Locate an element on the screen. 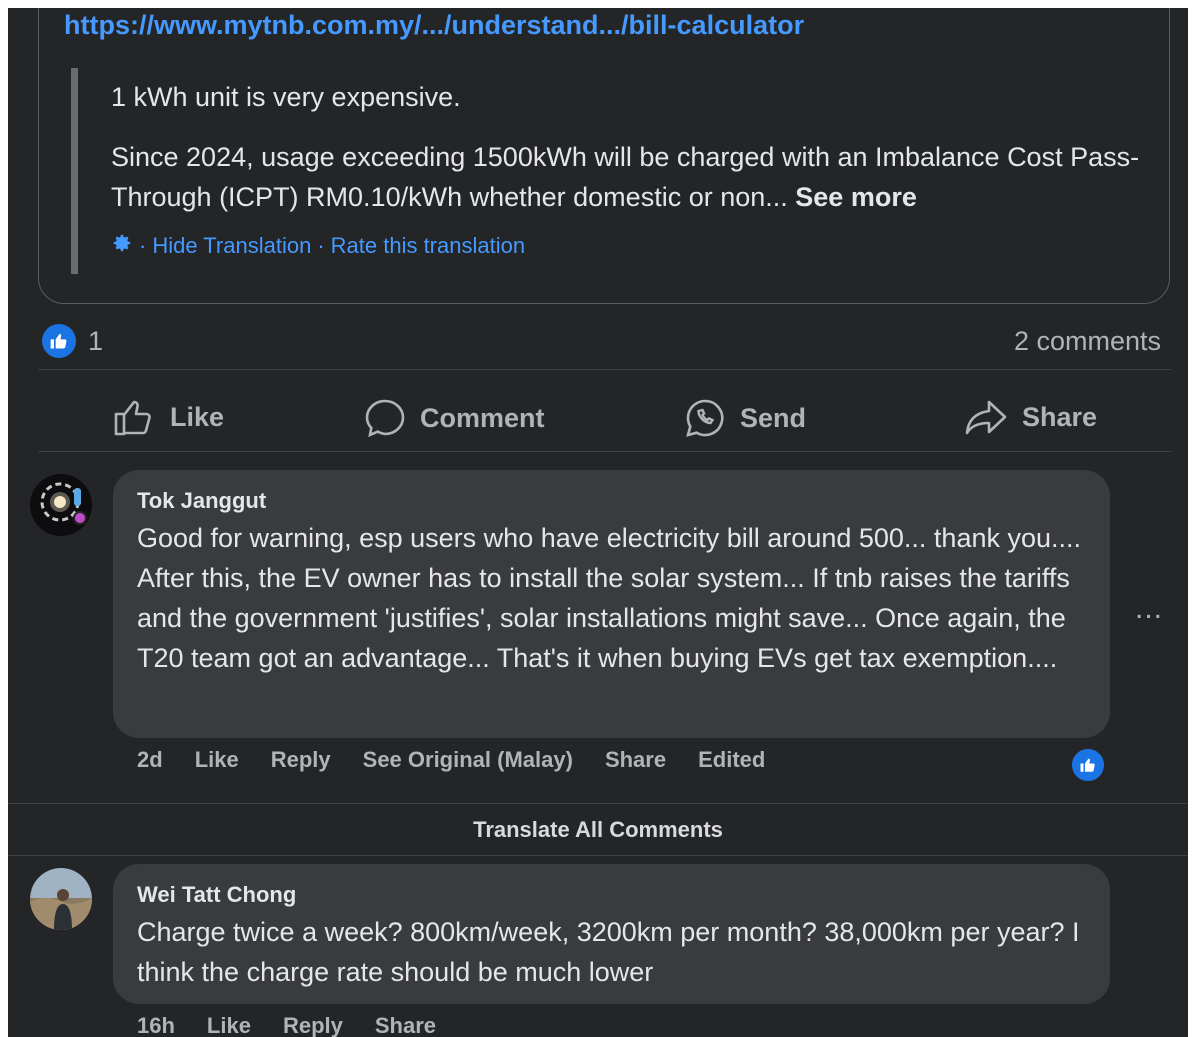 Image resolution: width=1194 pixels, height=1037 pixels. whatsapp-icon is located at coordinates (705, 418).